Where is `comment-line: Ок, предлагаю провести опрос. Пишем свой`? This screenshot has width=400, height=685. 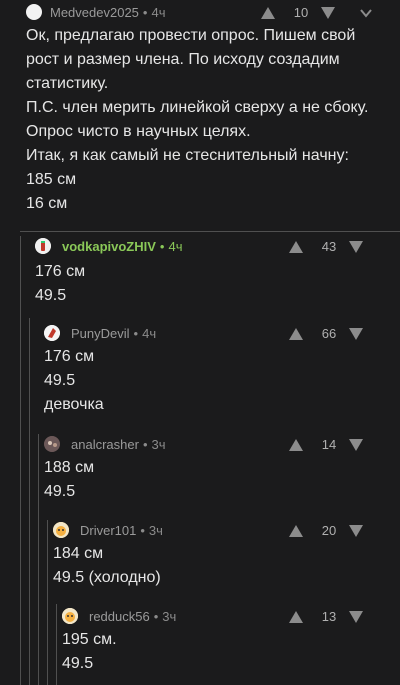
comment-line: Ок, предлагаю провести опрос. Пишем свой is located at coordinates (191, 35).